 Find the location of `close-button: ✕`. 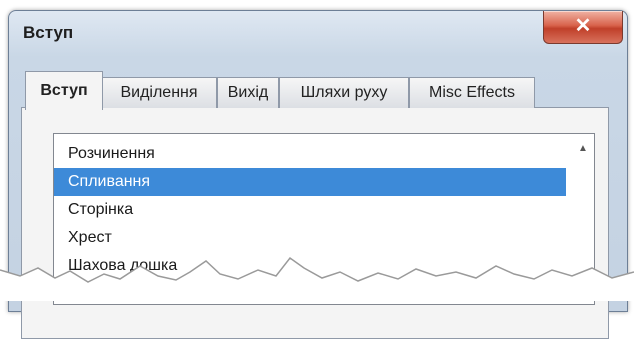

close-button: ✕ is located at coordinates (583, 27).